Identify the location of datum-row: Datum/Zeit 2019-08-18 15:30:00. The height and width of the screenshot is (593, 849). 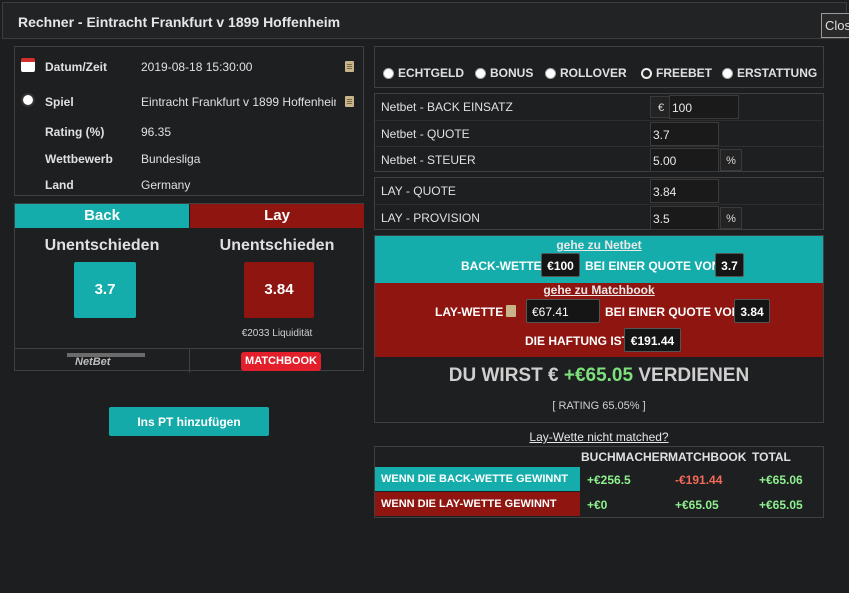
(189, 67).